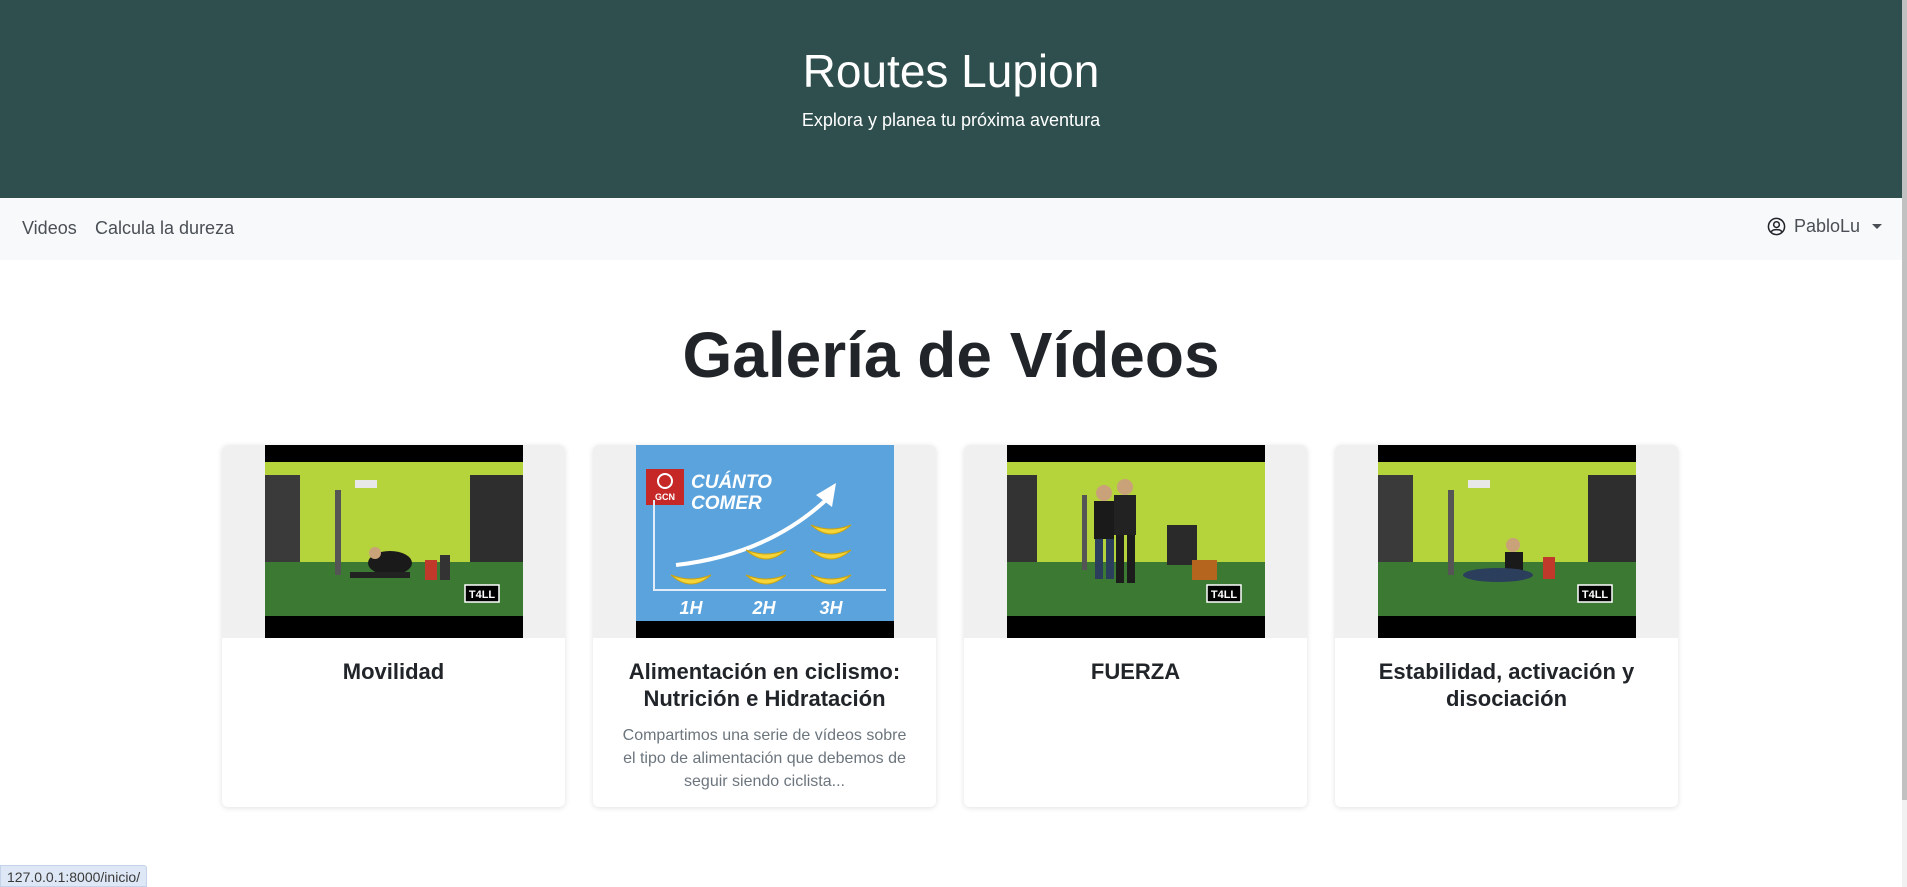  Describe the element at coordinates (1506, 685) in the screenshot. I see `card-title: Estabilidad, activación y disociación` at that location.